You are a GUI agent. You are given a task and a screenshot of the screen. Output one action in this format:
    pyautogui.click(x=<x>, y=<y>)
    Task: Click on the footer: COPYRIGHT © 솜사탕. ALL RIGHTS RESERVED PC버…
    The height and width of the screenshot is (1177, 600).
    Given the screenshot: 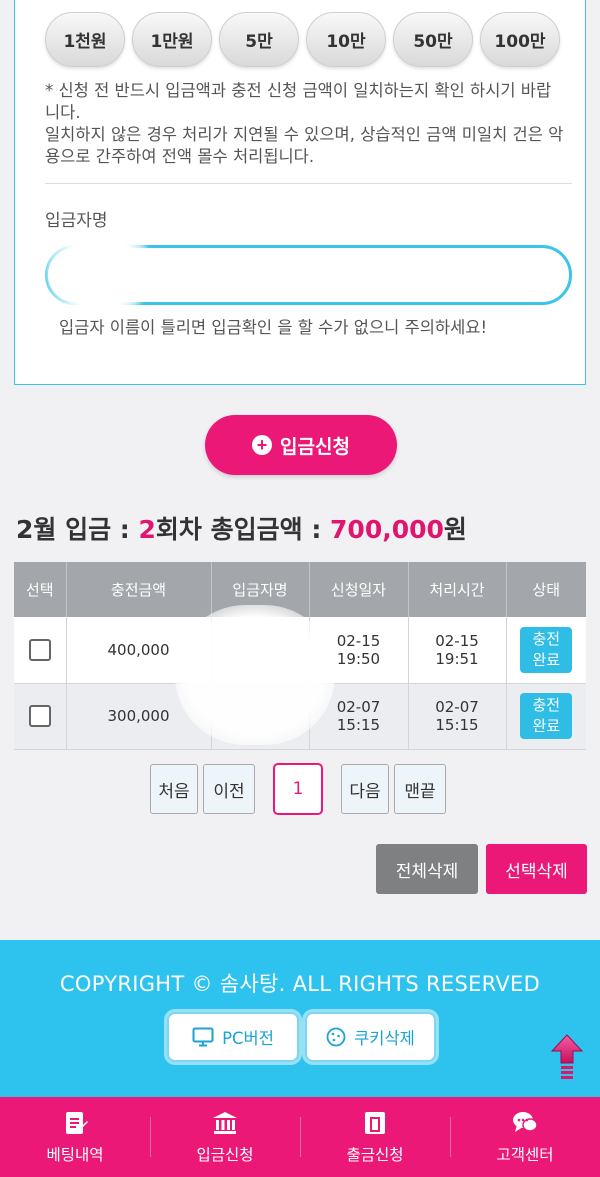 What is the action you would take?
    pyautogui.click(x=300, y=1018)
    